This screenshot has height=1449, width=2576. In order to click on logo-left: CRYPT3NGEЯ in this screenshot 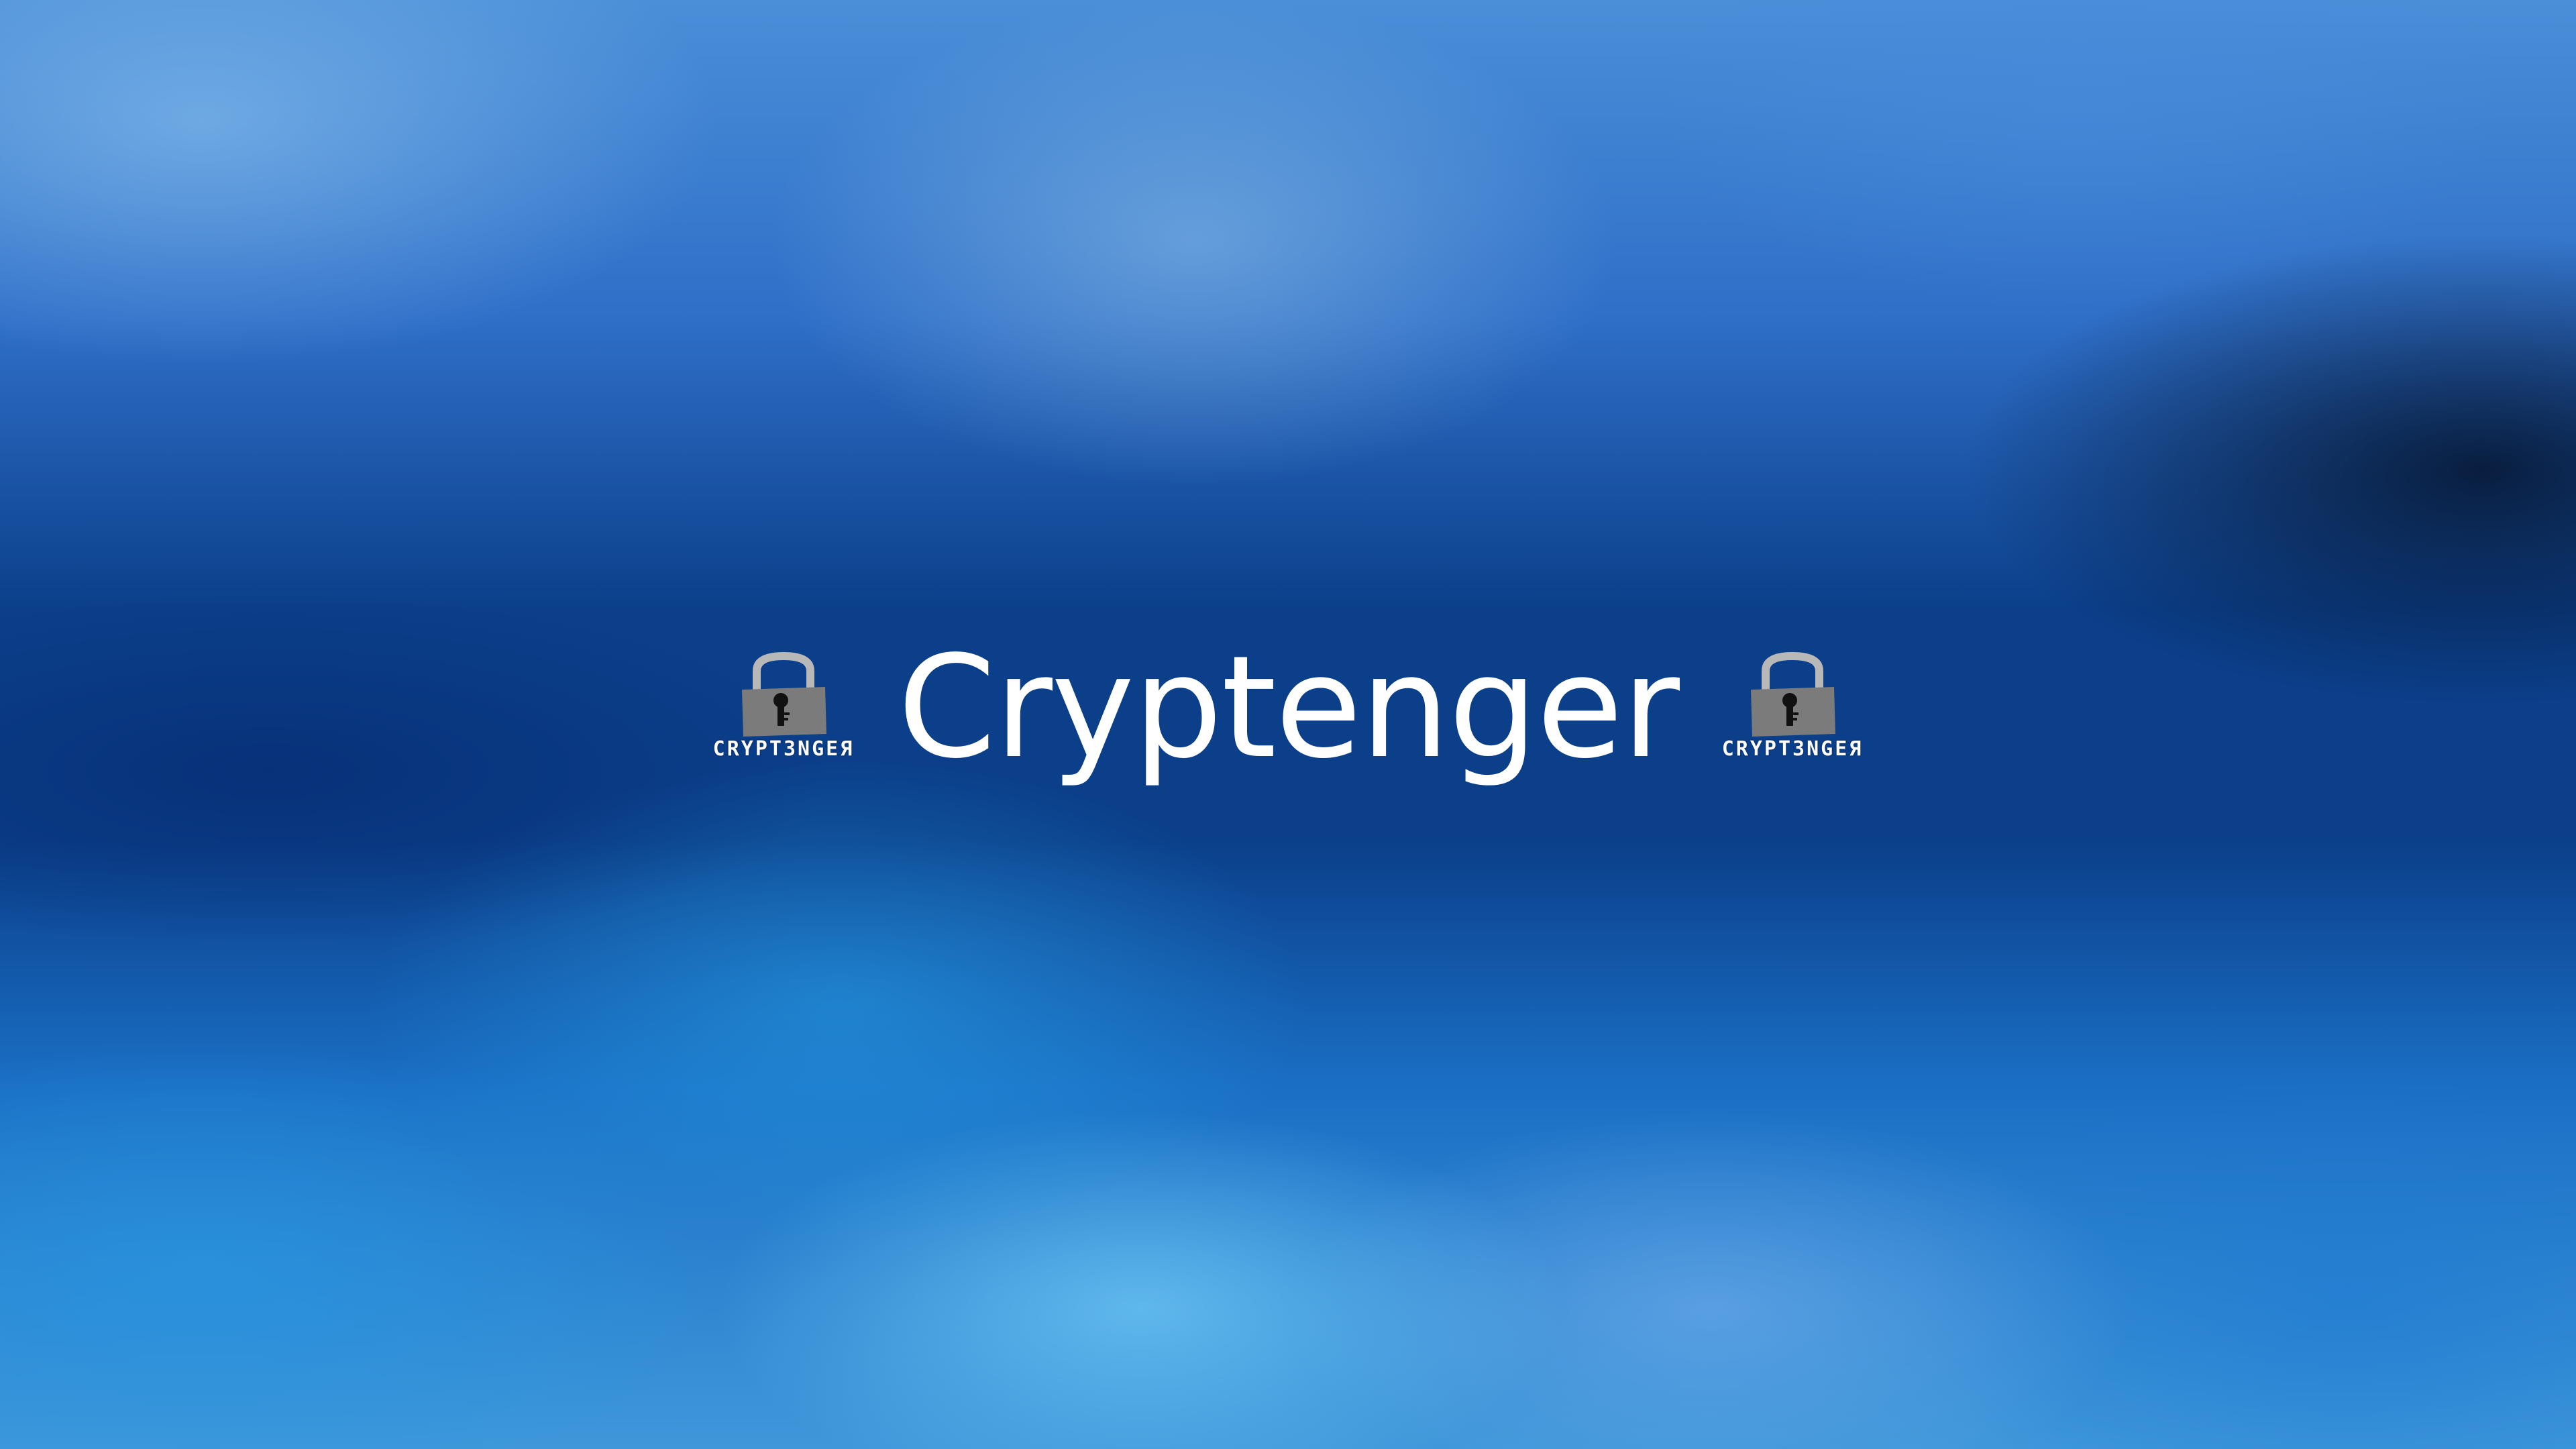, I will do `click(783, 718)`.